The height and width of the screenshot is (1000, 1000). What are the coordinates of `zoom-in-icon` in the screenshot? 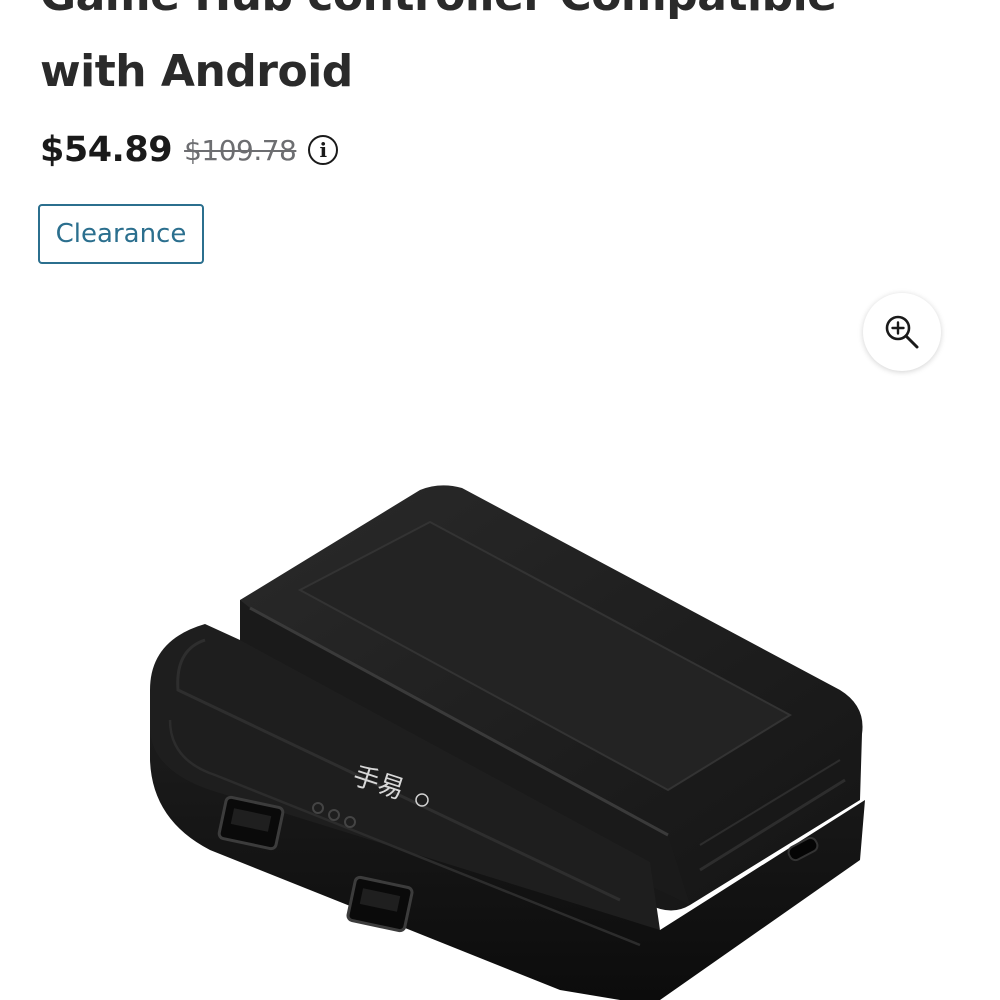 It's located at (902, 332).